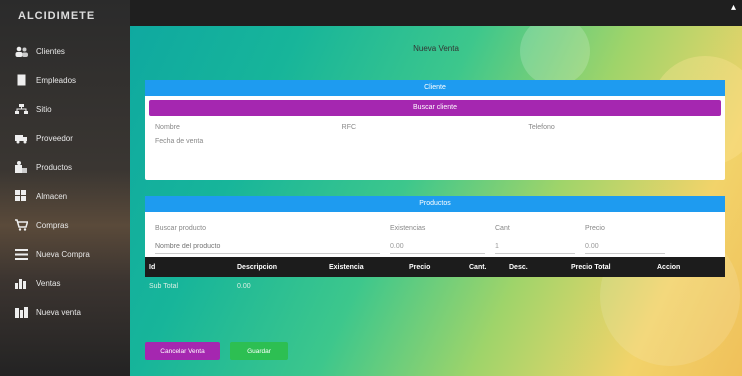  What do you see at coordinates (625, 247) in the screenshot?
I see `price-input` at bounding box center [625, 247].